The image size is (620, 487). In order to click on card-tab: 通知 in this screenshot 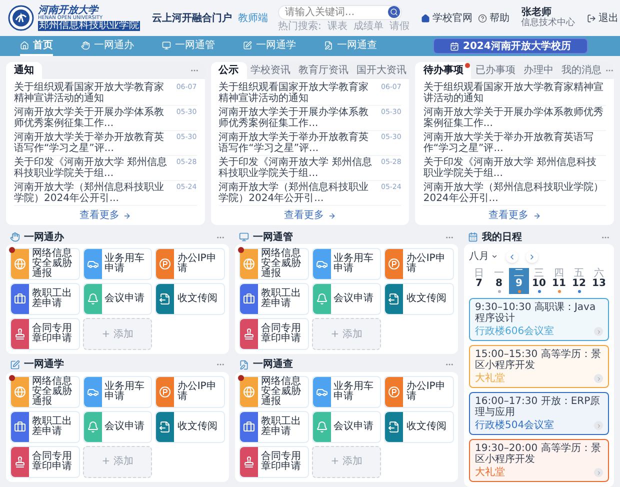, I will do `click(24, 70)`.